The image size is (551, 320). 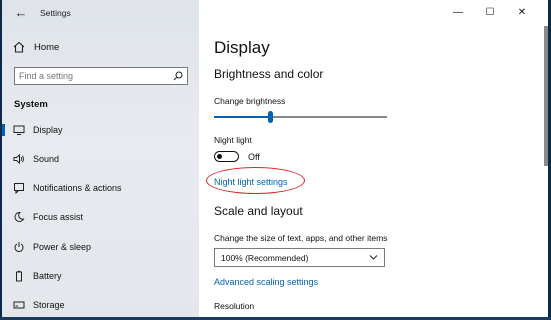 I want to click on brightness-heading: Brightness and color, so click(x=269, y=74).